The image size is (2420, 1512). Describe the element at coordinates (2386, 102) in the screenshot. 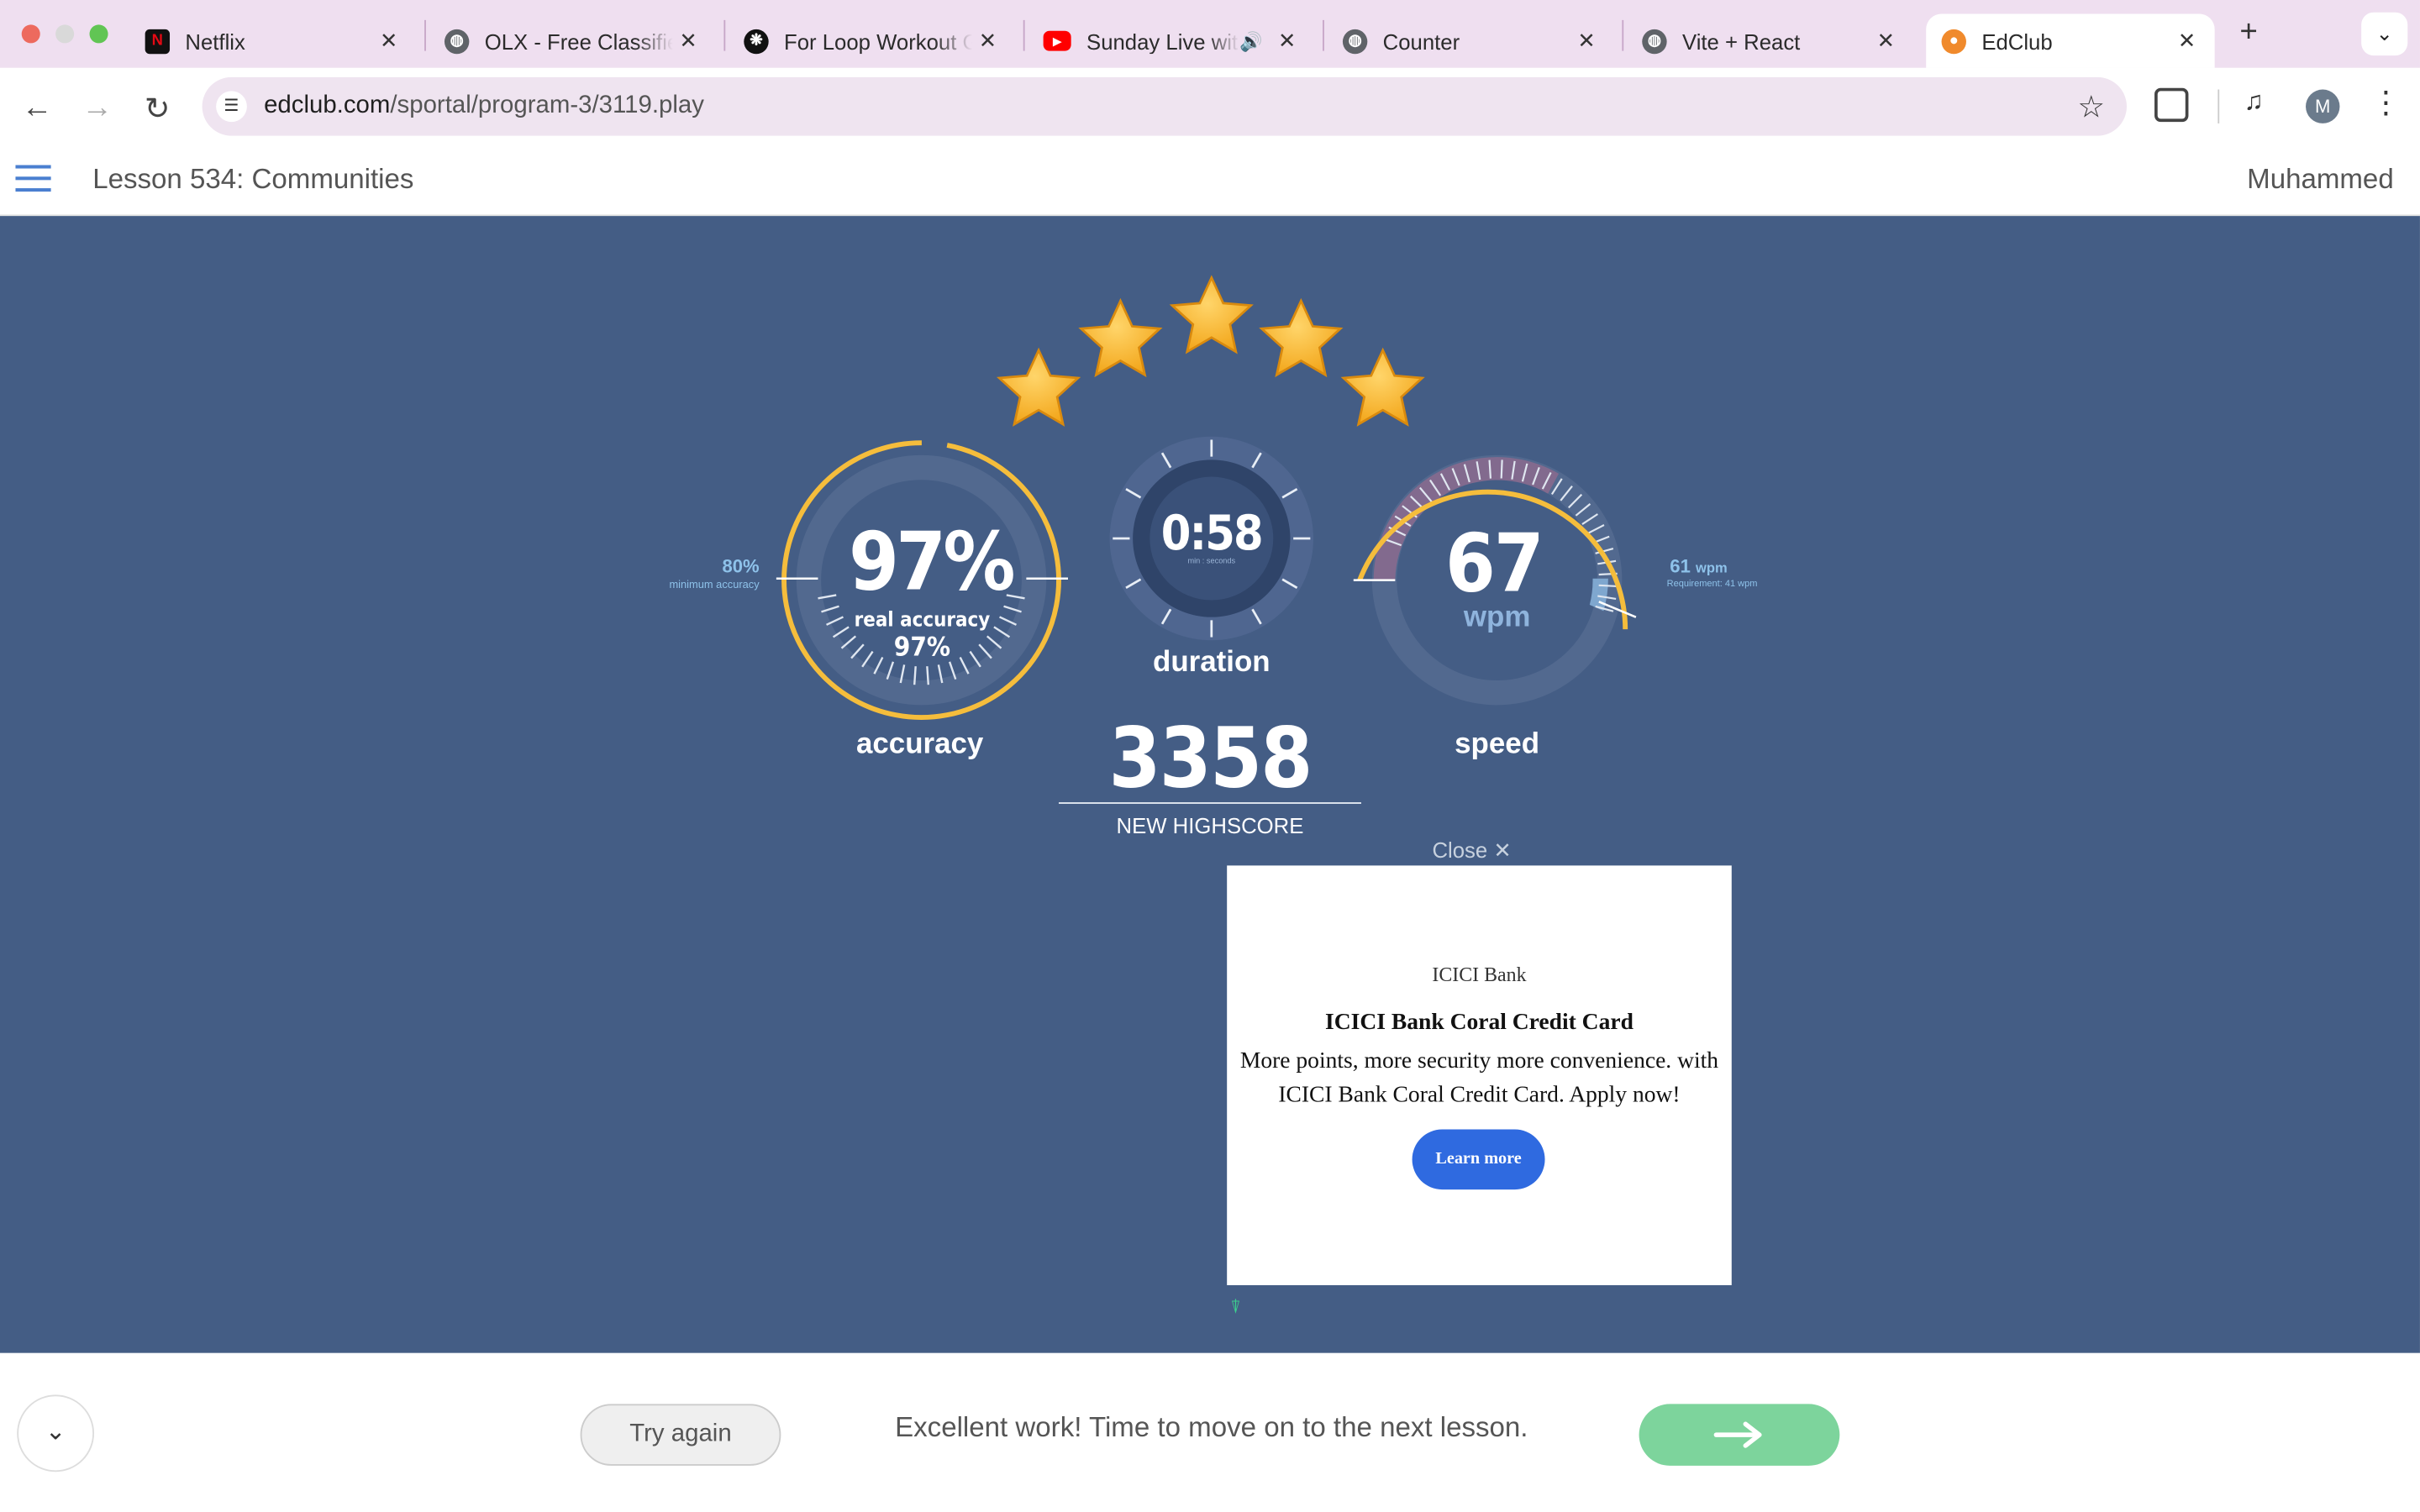

I see `browser-menu-icon: ⋮` at that location.